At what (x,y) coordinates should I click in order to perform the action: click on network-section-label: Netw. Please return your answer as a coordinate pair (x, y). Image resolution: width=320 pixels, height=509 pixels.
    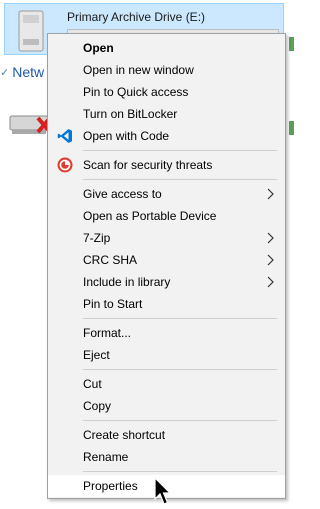
    Looking at the image, I should click on (28, 72).